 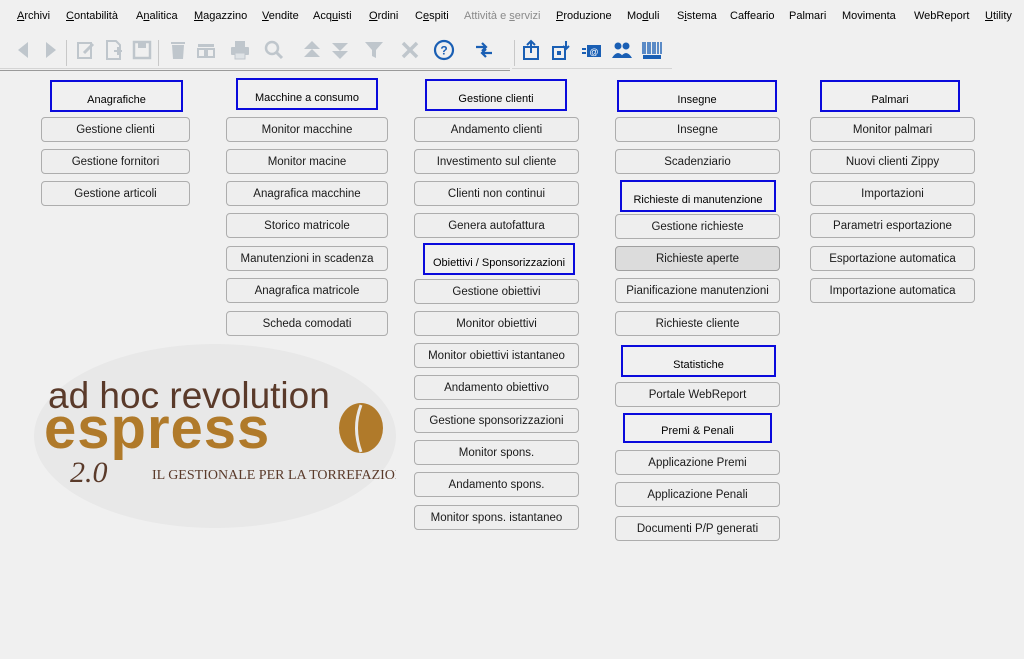 I want to click on toolbar: ? @, so click(x=512, y=50).